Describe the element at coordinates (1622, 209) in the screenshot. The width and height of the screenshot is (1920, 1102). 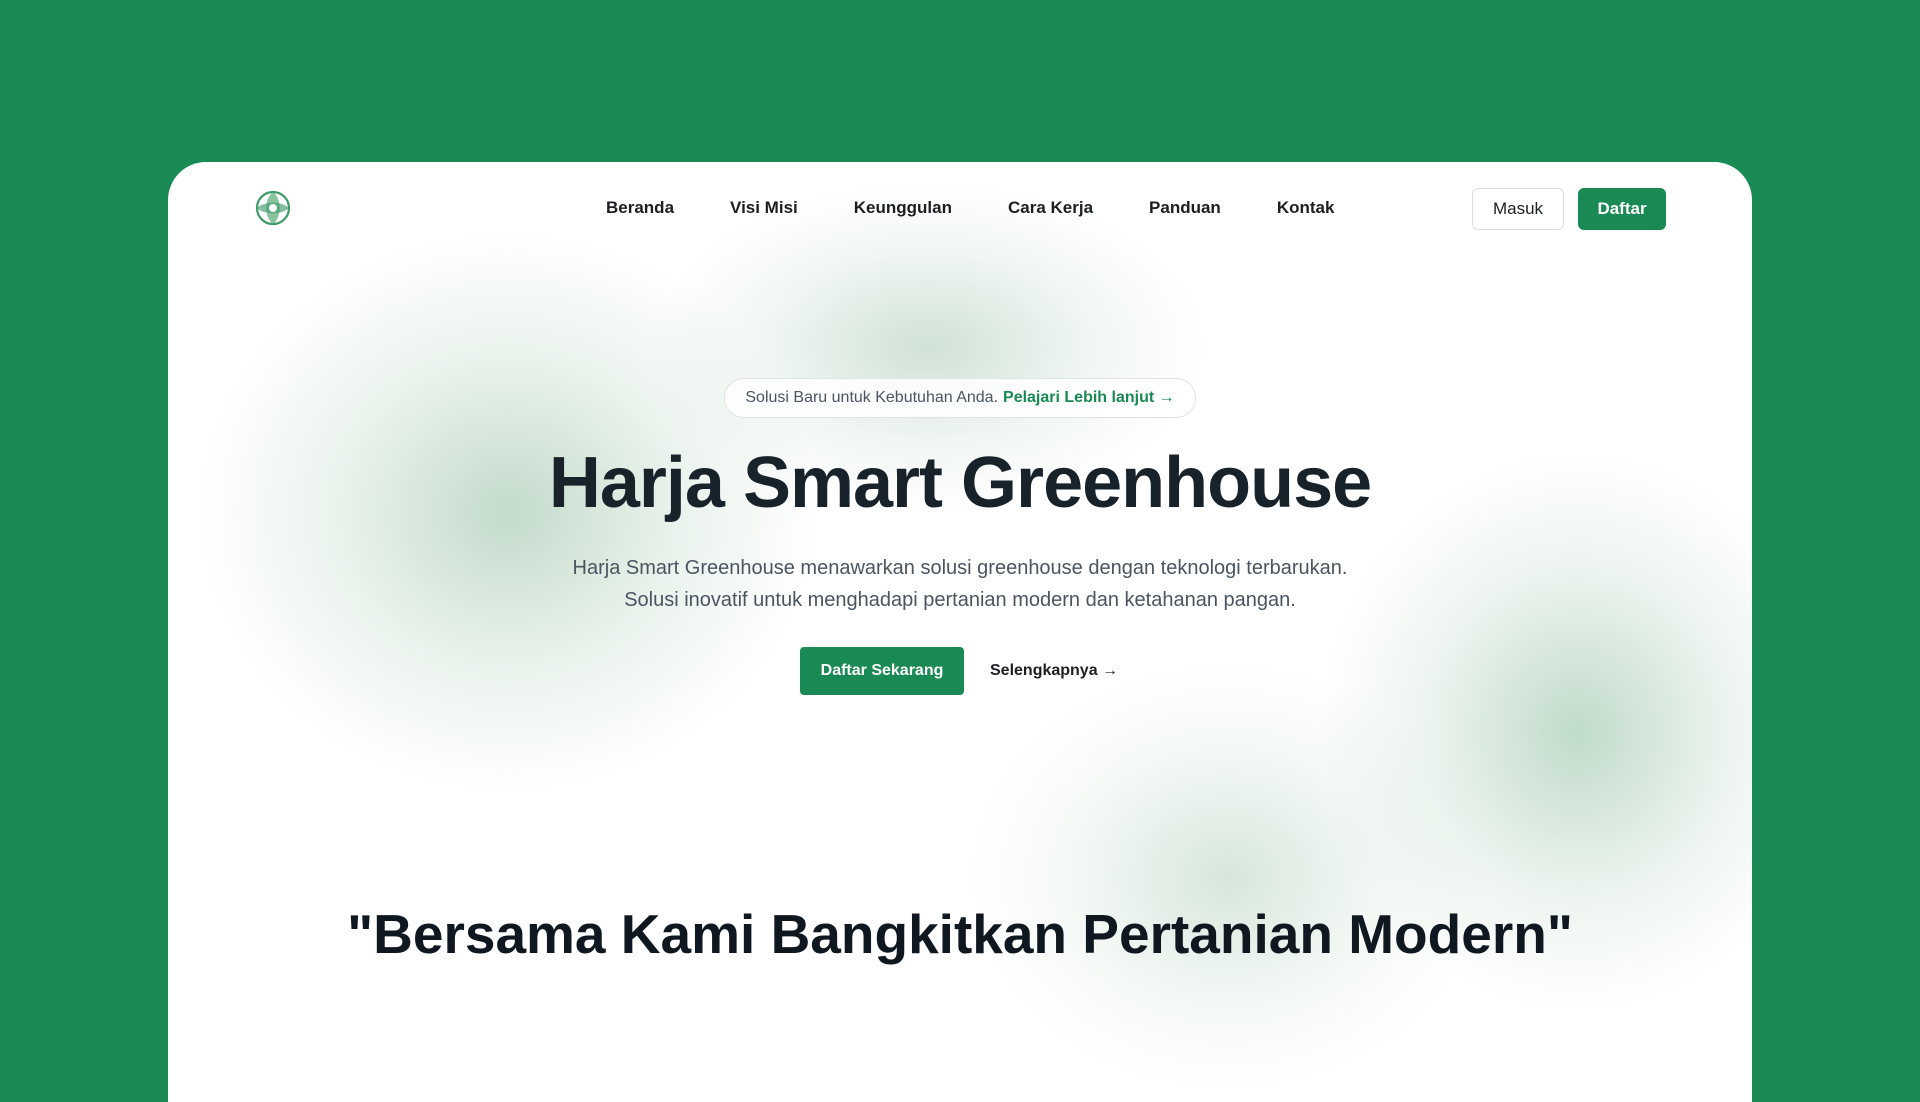
I see `register-button: Daftar` at that location.